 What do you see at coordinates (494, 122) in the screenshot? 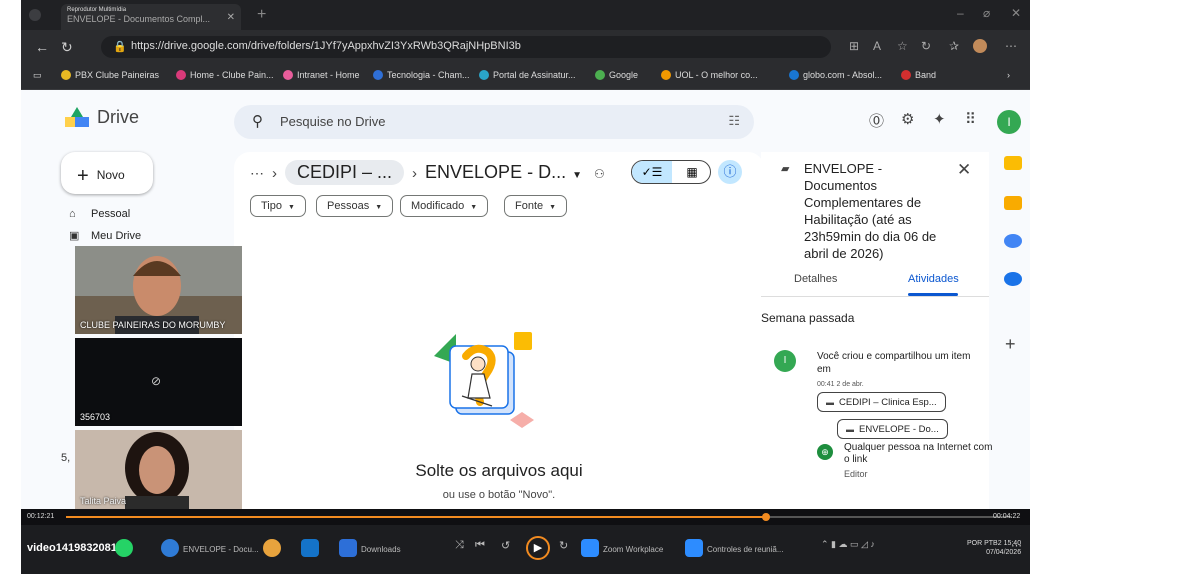
I see `search-input: ⚲ Pesquise no Drive ☷` at bounding box center [494, 122].